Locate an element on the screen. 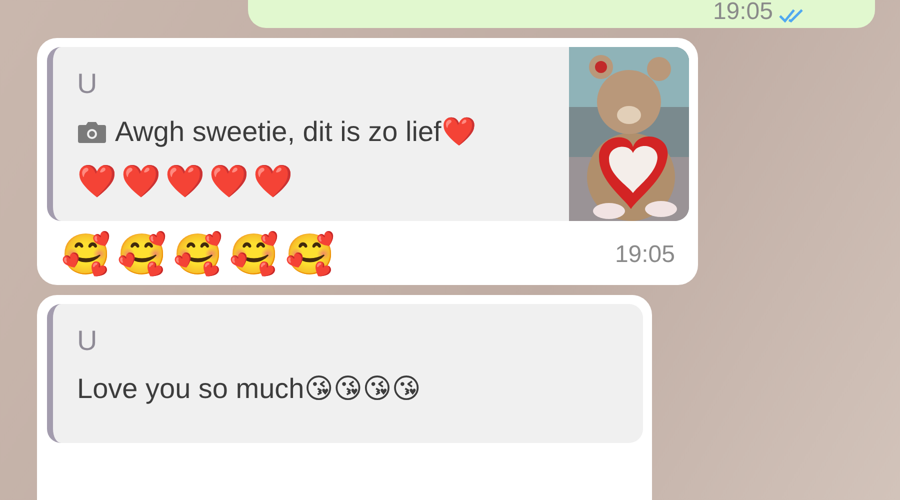 Image resolution: width=900 pixels, height=500 pixels. double-check-icon is located at coordinates (792, 16).